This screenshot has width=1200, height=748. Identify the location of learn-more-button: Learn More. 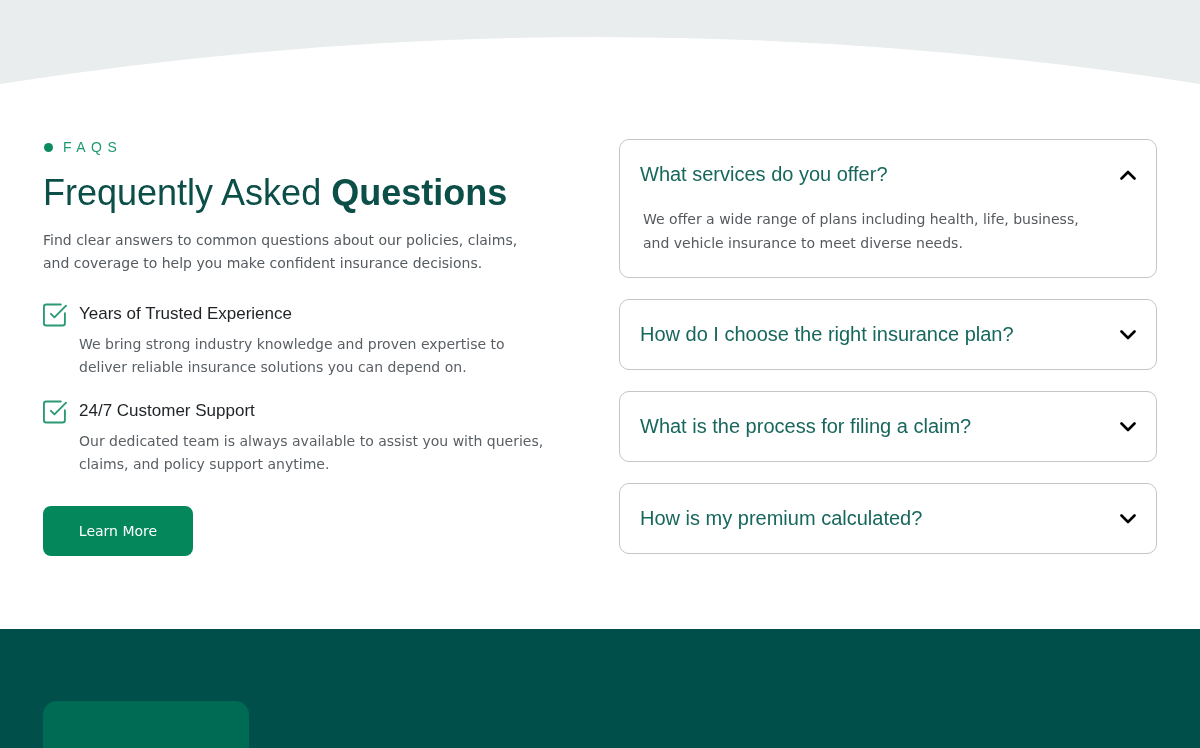
(118, 531).